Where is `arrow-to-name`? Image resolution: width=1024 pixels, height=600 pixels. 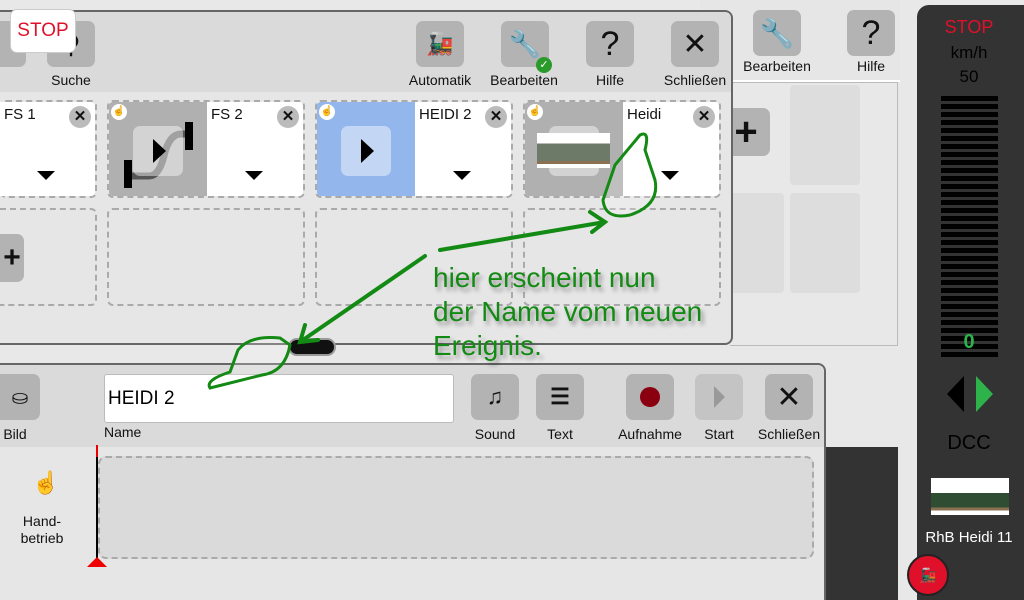 arrow-to-name is located at coordinates (362, 299).